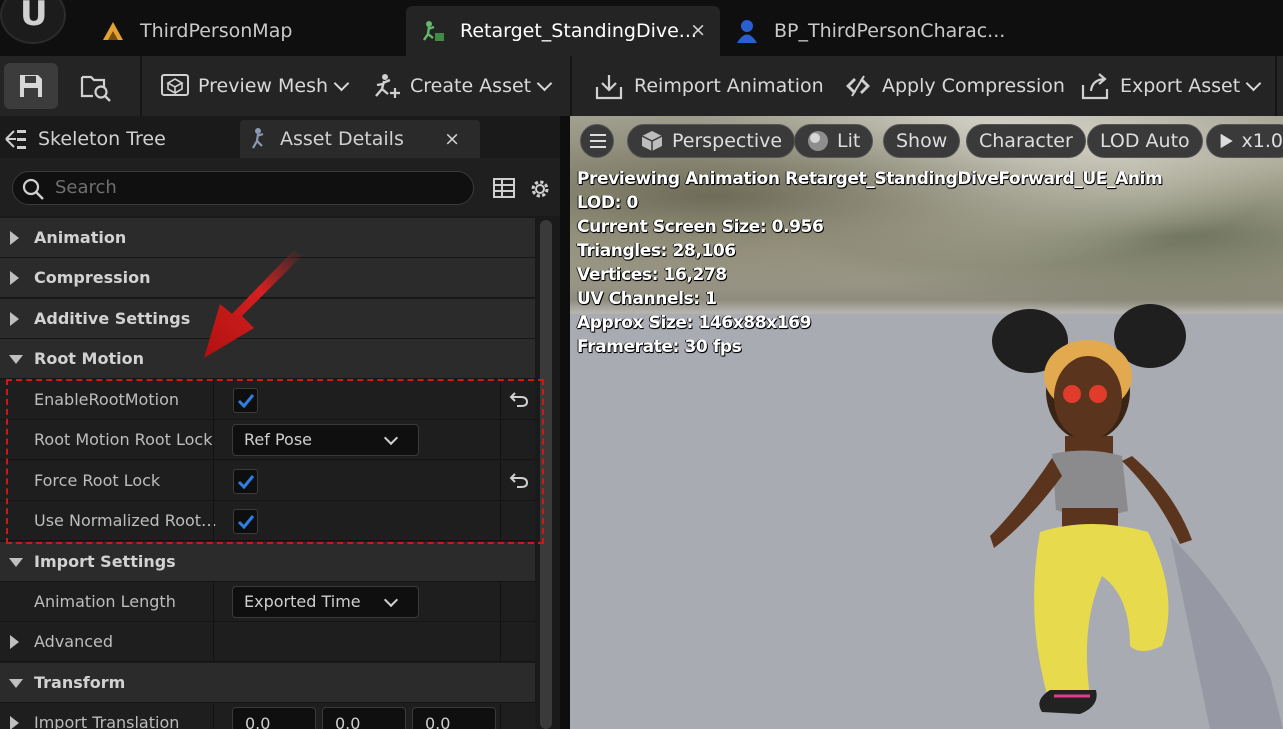  I want to click on category-label: Transform, so click(80, 682).